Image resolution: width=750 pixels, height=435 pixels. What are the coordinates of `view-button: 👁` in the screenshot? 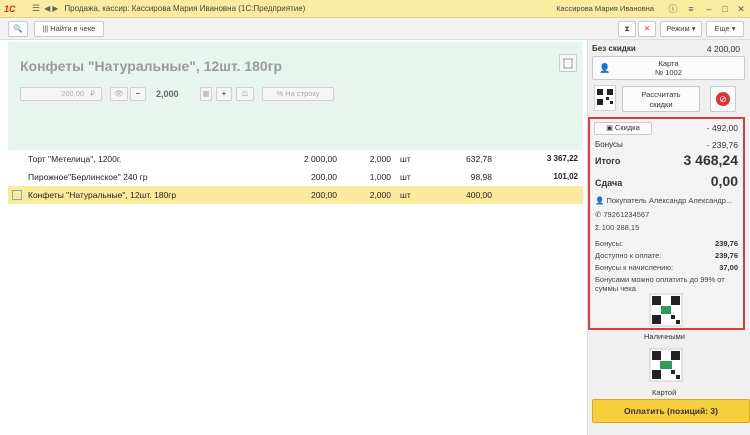 It's located at (119, 94).